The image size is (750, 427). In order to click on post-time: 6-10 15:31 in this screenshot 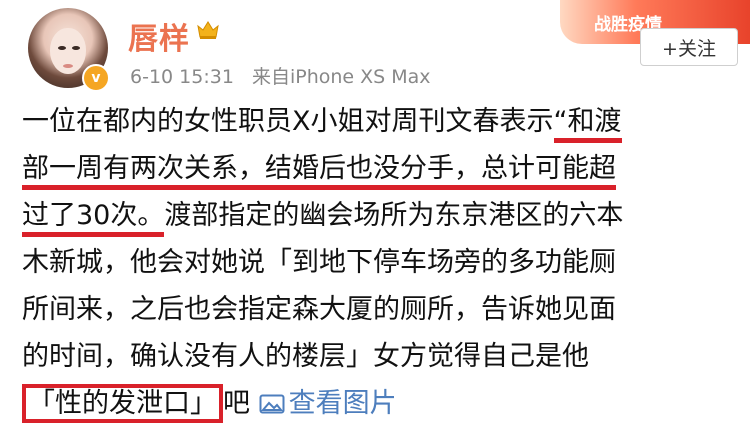, I will do `click(182, 77)`.